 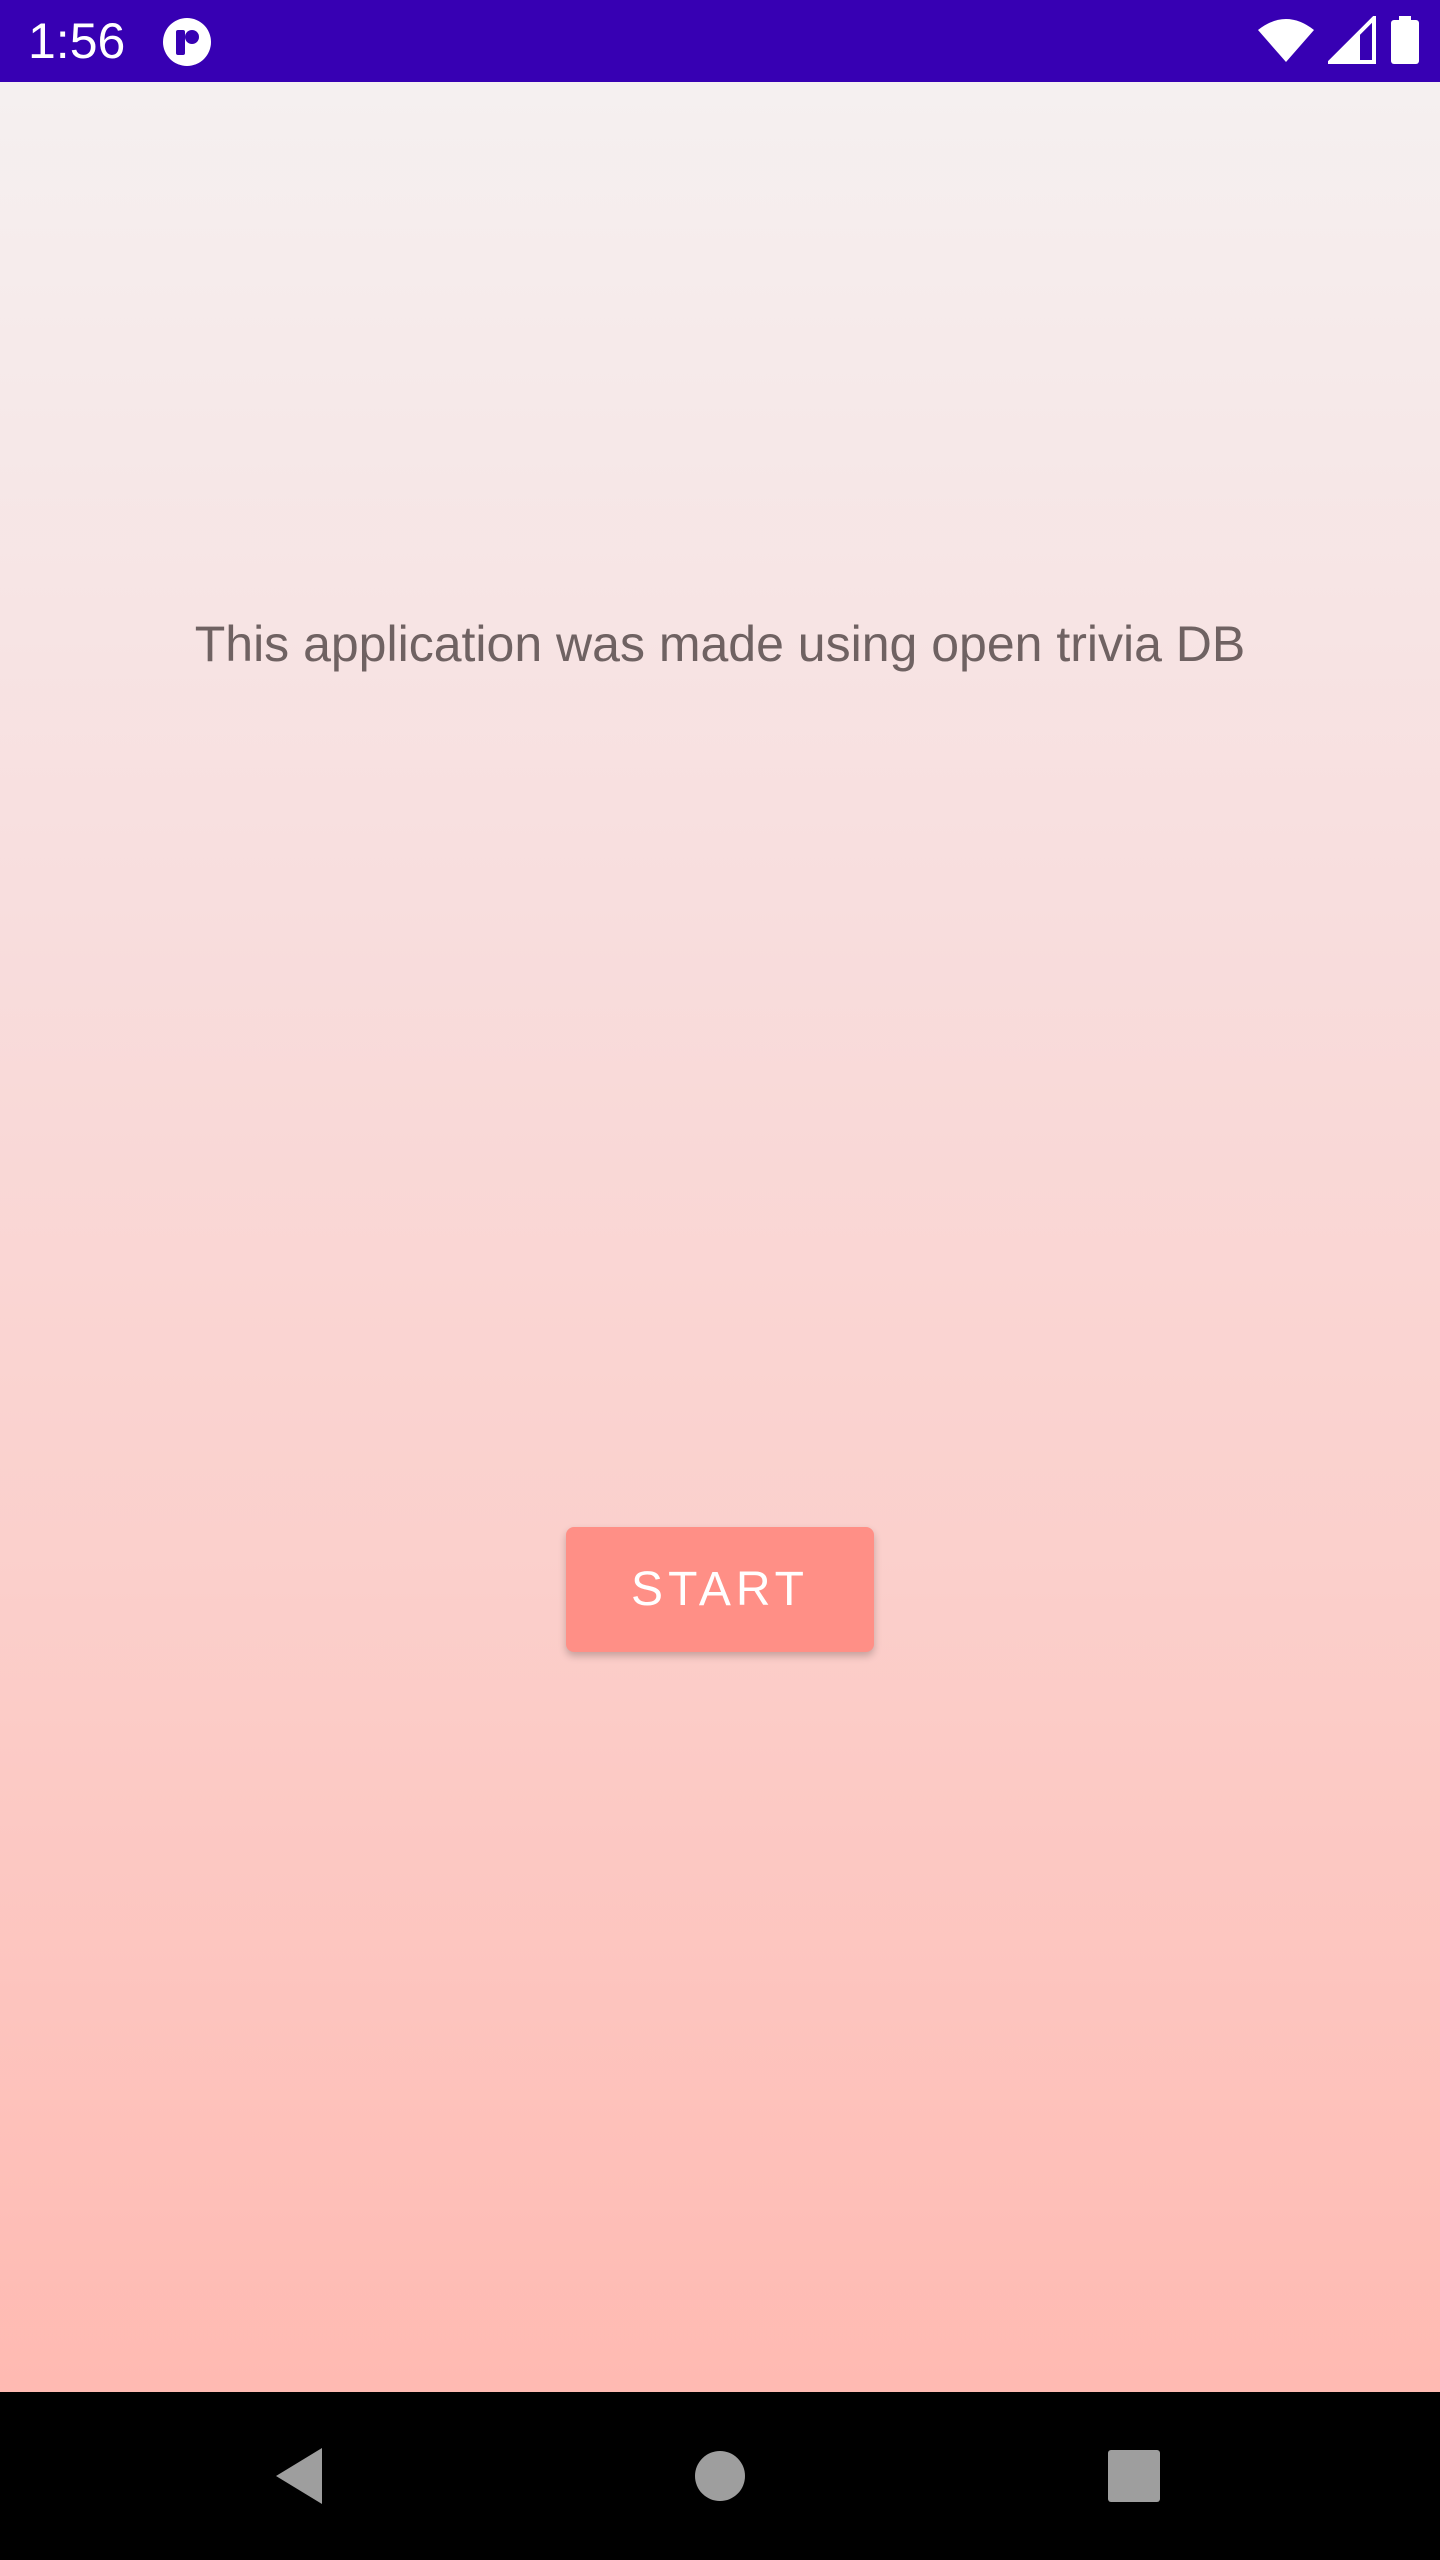 I want to click on home-icon, so click(x=720, y=2476).